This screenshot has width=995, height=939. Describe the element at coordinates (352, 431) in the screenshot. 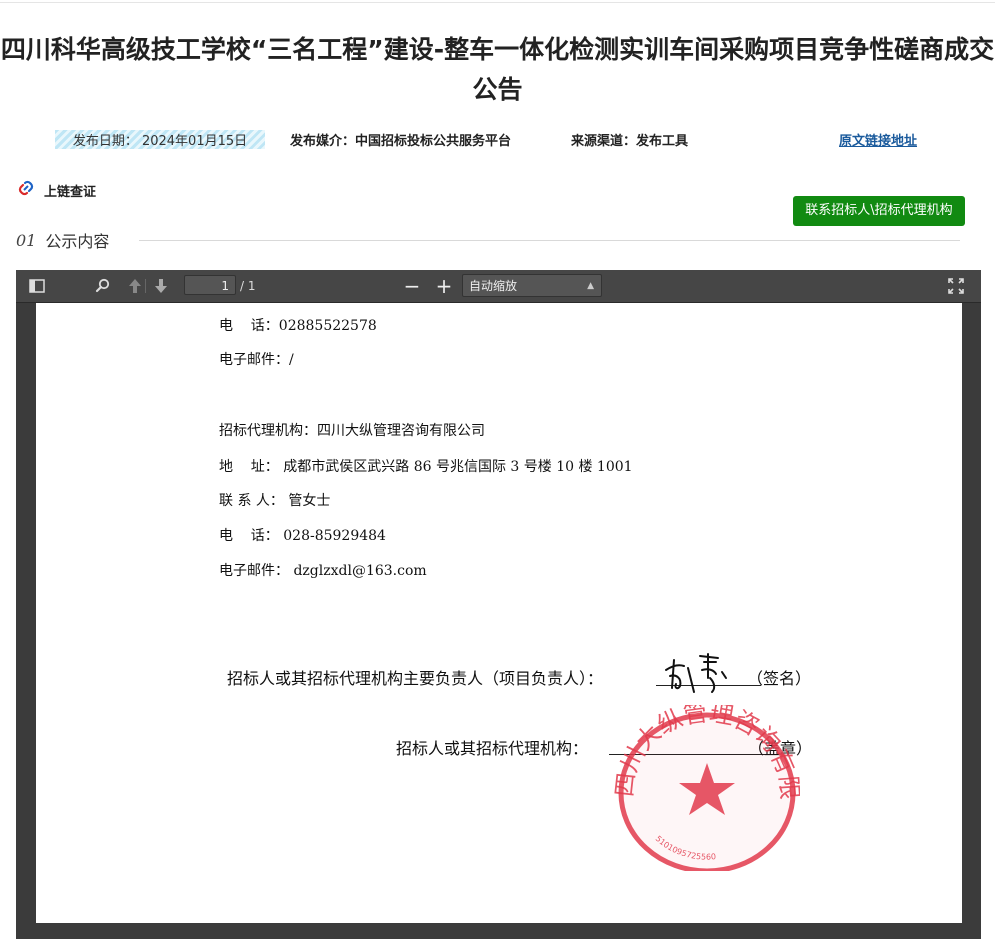

I see `doc-agency: 招标代理机构：四川大纵管理咨询有限公司` at that location.